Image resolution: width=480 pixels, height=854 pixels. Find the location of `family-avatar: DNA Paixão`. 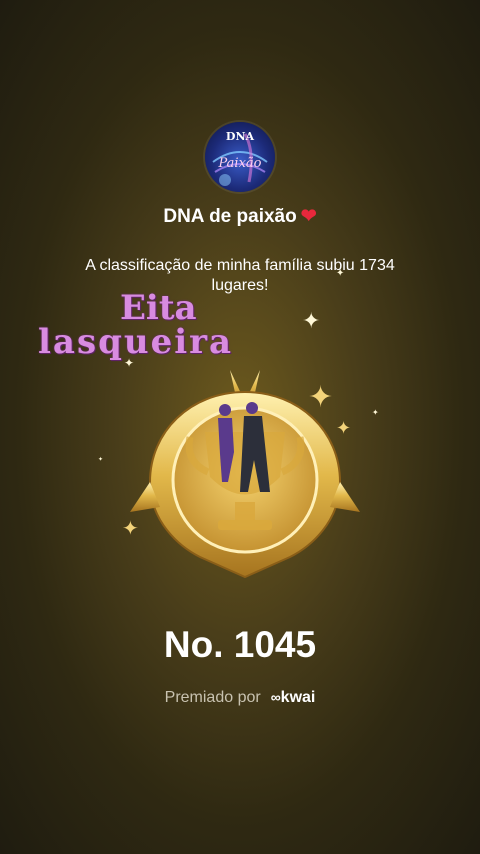

family-avatar: DNA Paixão is located at coordinates (240, 157).